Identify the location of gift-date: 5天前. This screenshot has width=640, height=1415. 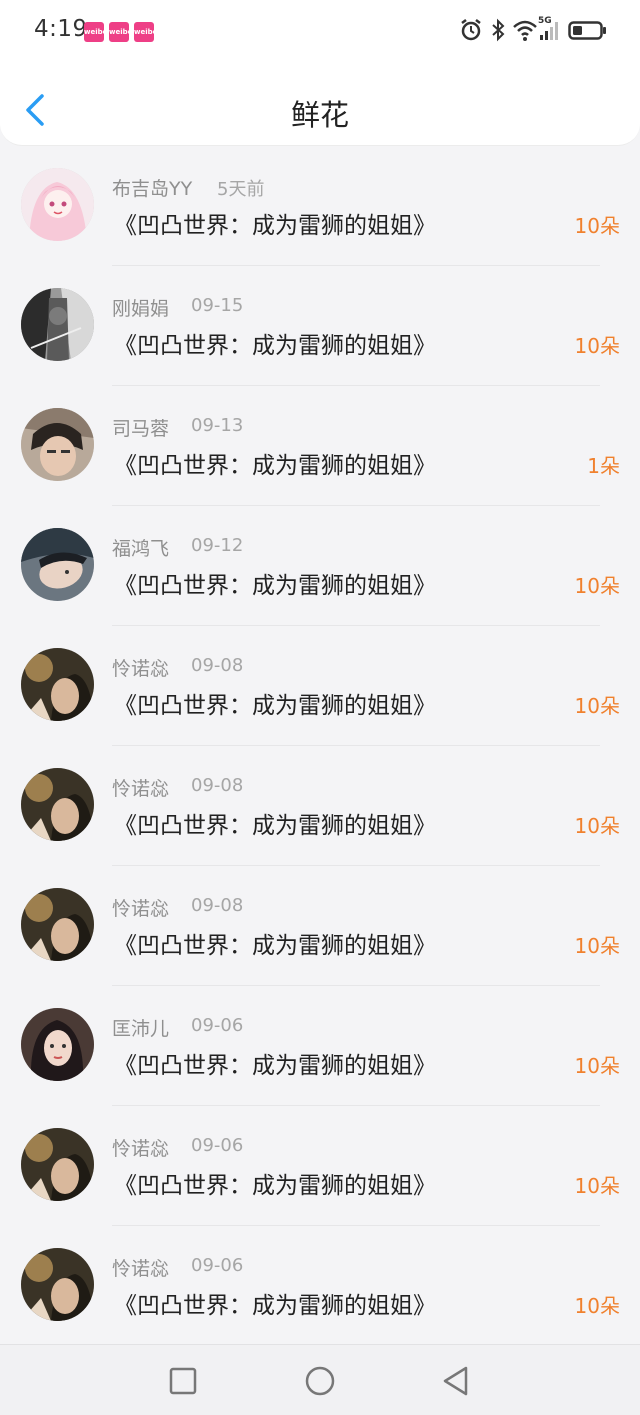
(241, 189).